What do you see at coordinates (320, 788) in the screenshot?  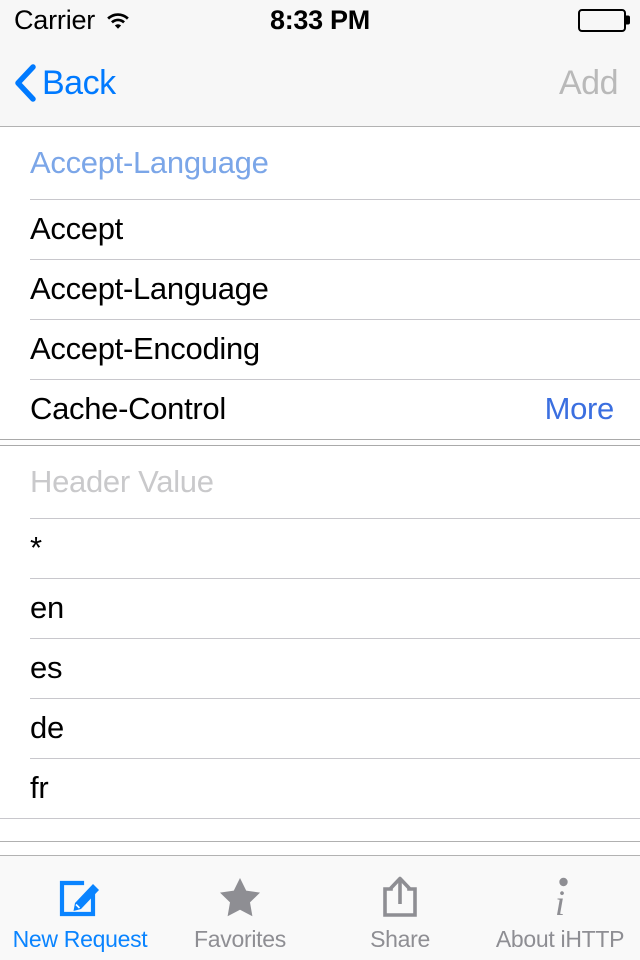 I see `list-item: fr` at bounding box center [320, 788].